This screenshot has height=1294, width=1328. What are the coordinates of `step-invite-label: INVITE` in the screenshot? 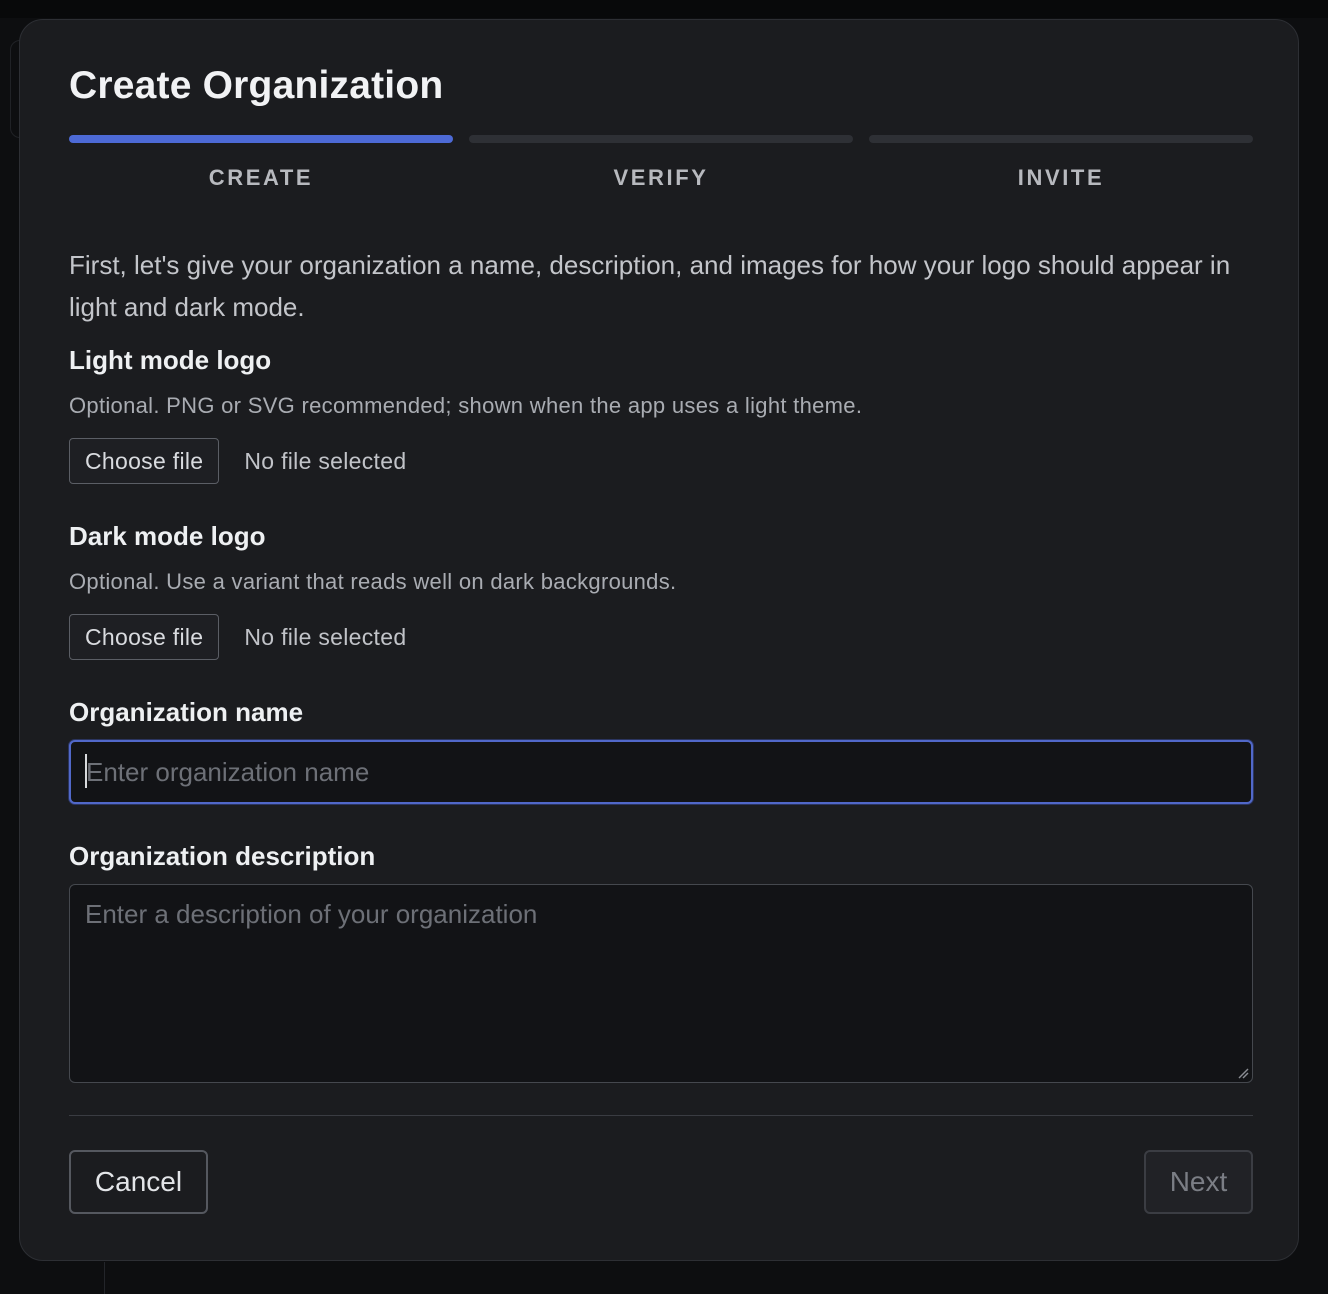 It's located at (1061, 177).